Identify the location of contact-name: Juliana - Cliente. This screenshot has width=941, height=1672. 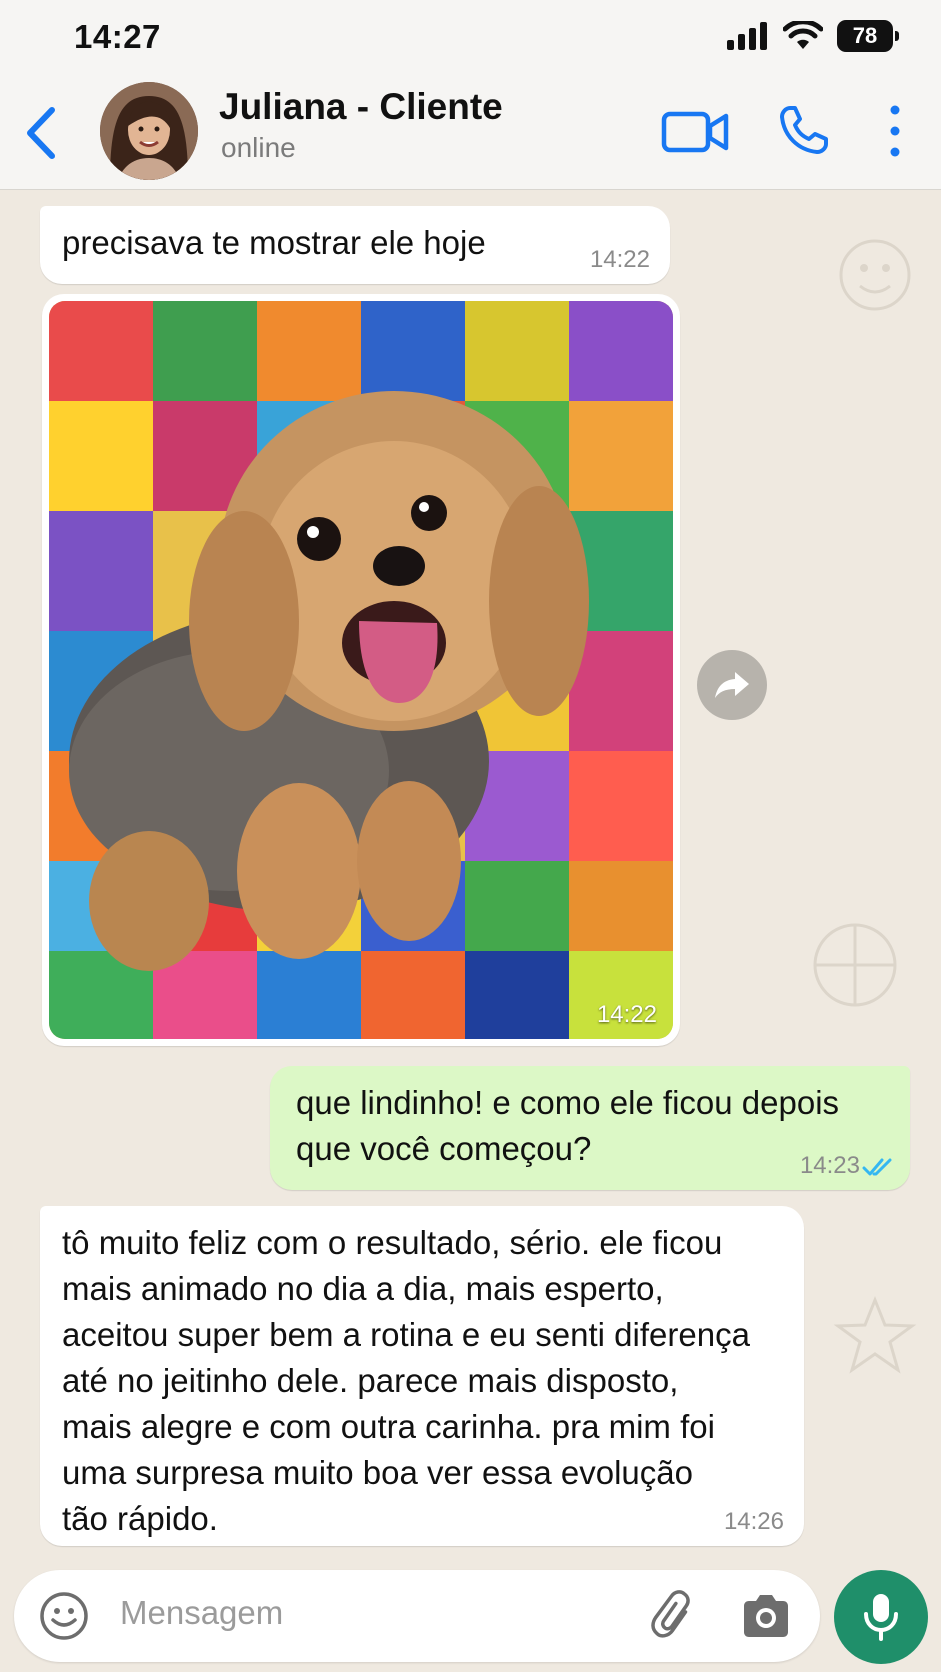
(361, 107).